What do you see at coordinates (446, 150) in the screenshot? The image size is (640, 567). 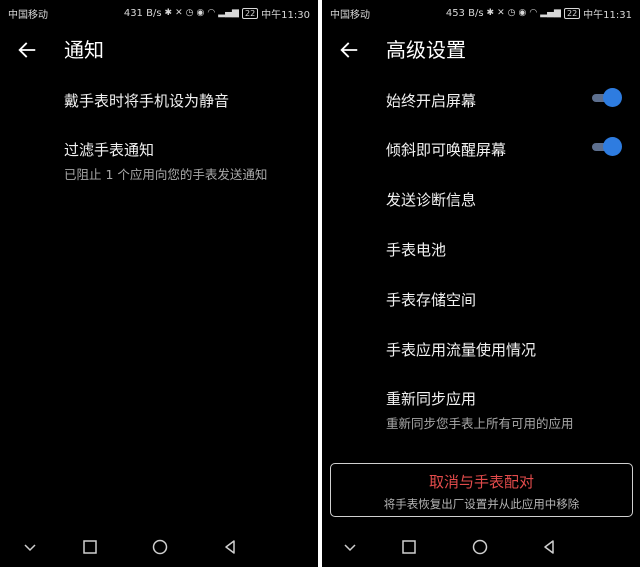 I see `setting-label: 倾斜即可唤醒屏幕` at bounding box center [446, 150].